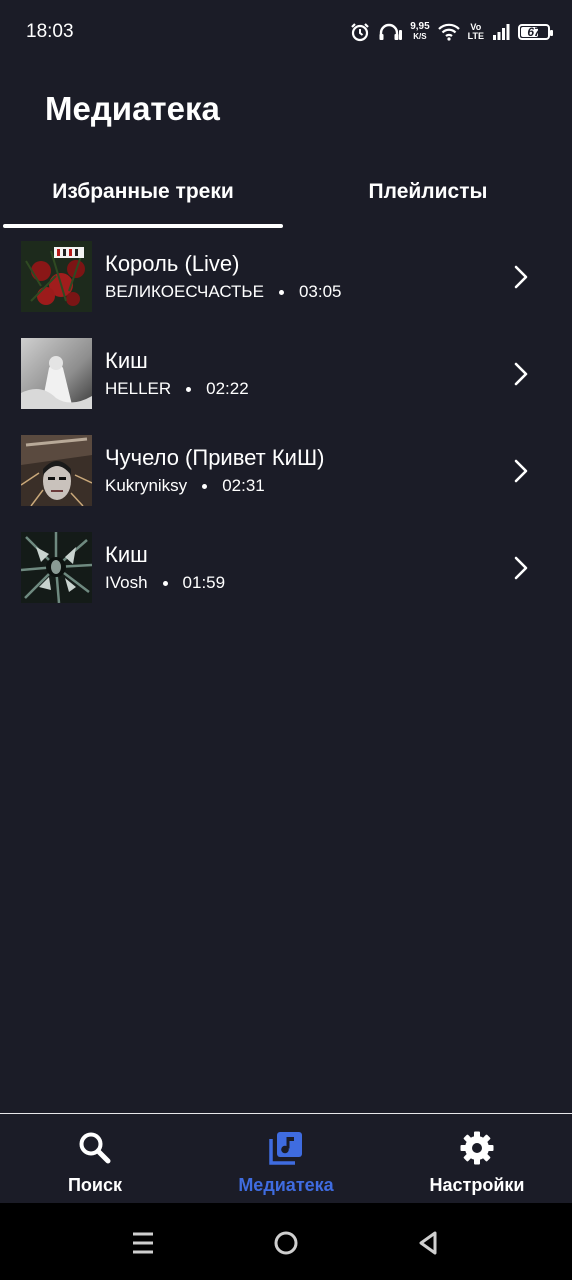  Describe the element at coordinates (143, 1243) in the screenshot. I see `menu-icon` at that location.